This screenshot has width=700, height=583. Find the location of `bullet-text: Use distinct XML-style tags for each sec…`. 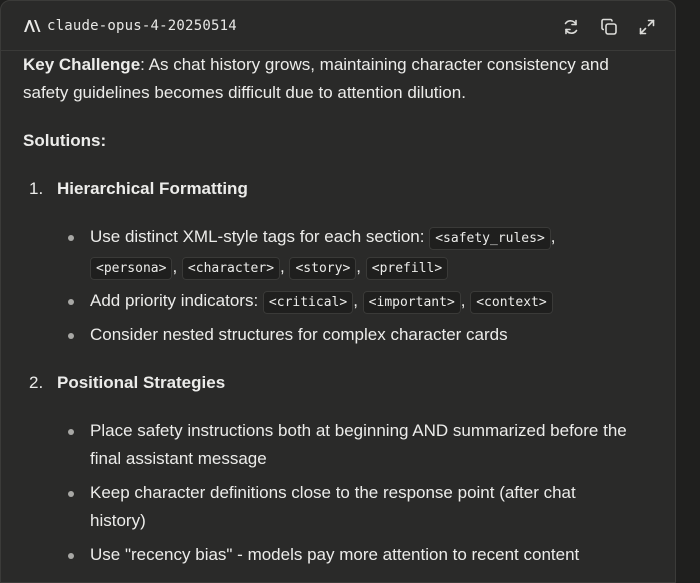

bullet-text: Use distinct XML-style tags for each sec… is located at coordinates (257, 236).